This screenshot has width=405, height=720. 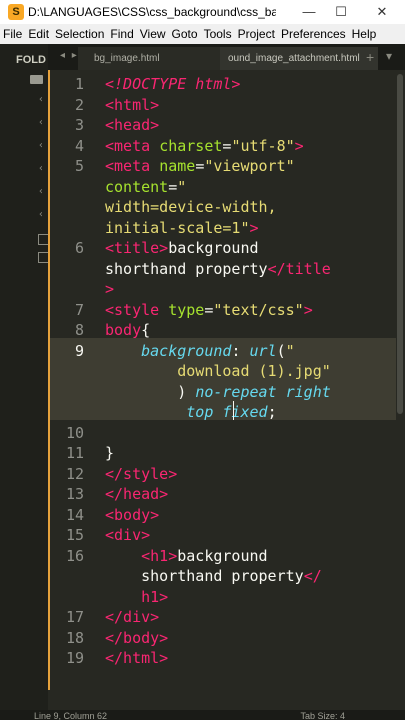 What do you see at coordinates (16, 12) in the screenshot?
I see `sublime-app-icon: S` at bounding box center [16, 12].